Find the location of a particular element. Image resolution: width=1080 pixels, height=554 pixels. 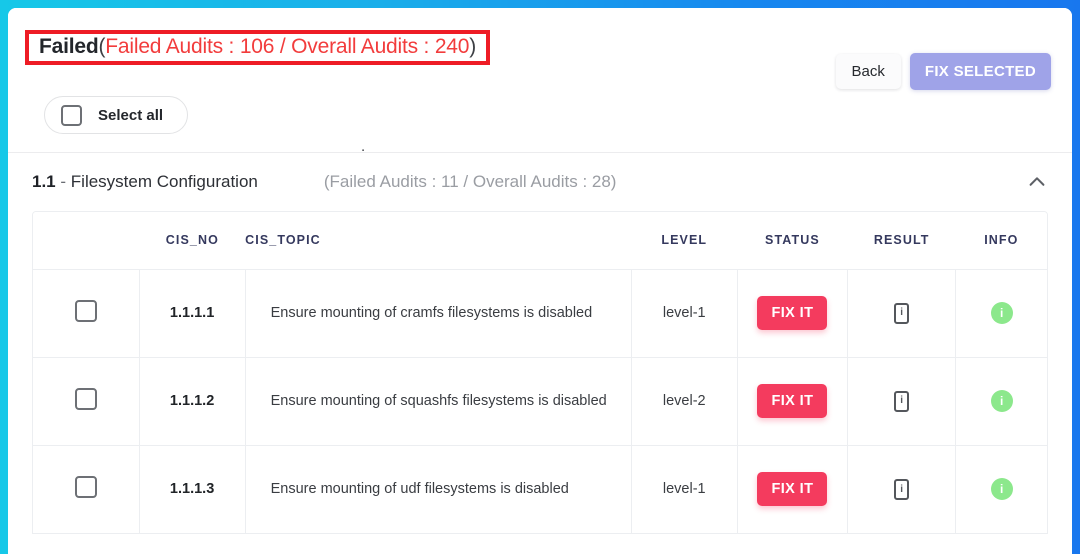

row-cis-no-cell: 1.1.1.3 is located at coordinates (192, 488).